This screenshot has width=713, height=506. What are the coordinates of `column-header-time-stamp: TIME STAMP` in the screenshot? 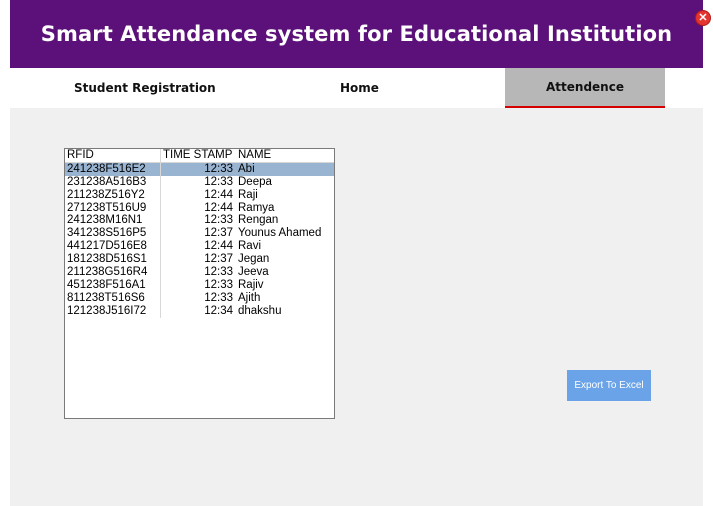 It's located at (198, 155).